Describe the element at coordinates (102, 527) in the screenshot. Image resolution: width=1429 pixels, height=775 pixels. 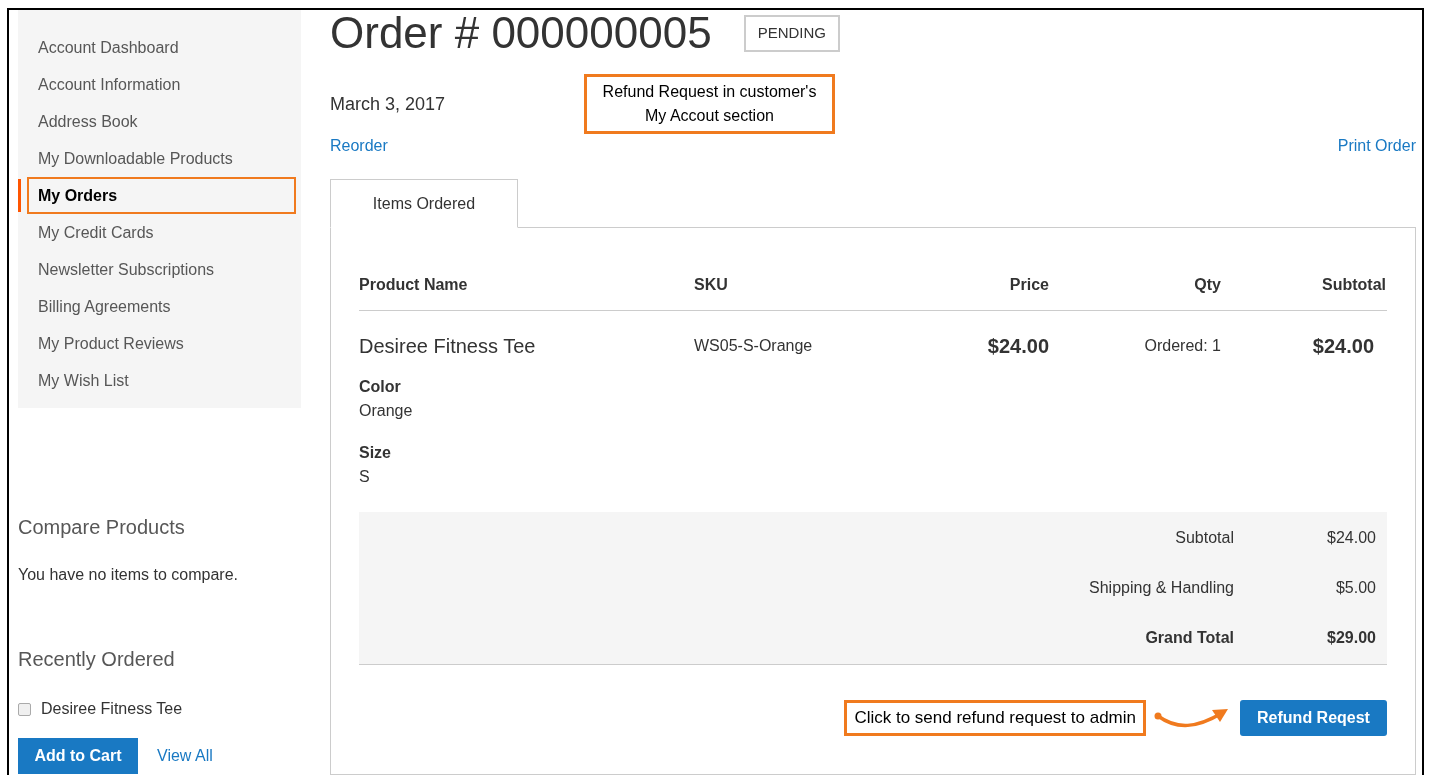
I see `block-title: Compare Products` at that location.